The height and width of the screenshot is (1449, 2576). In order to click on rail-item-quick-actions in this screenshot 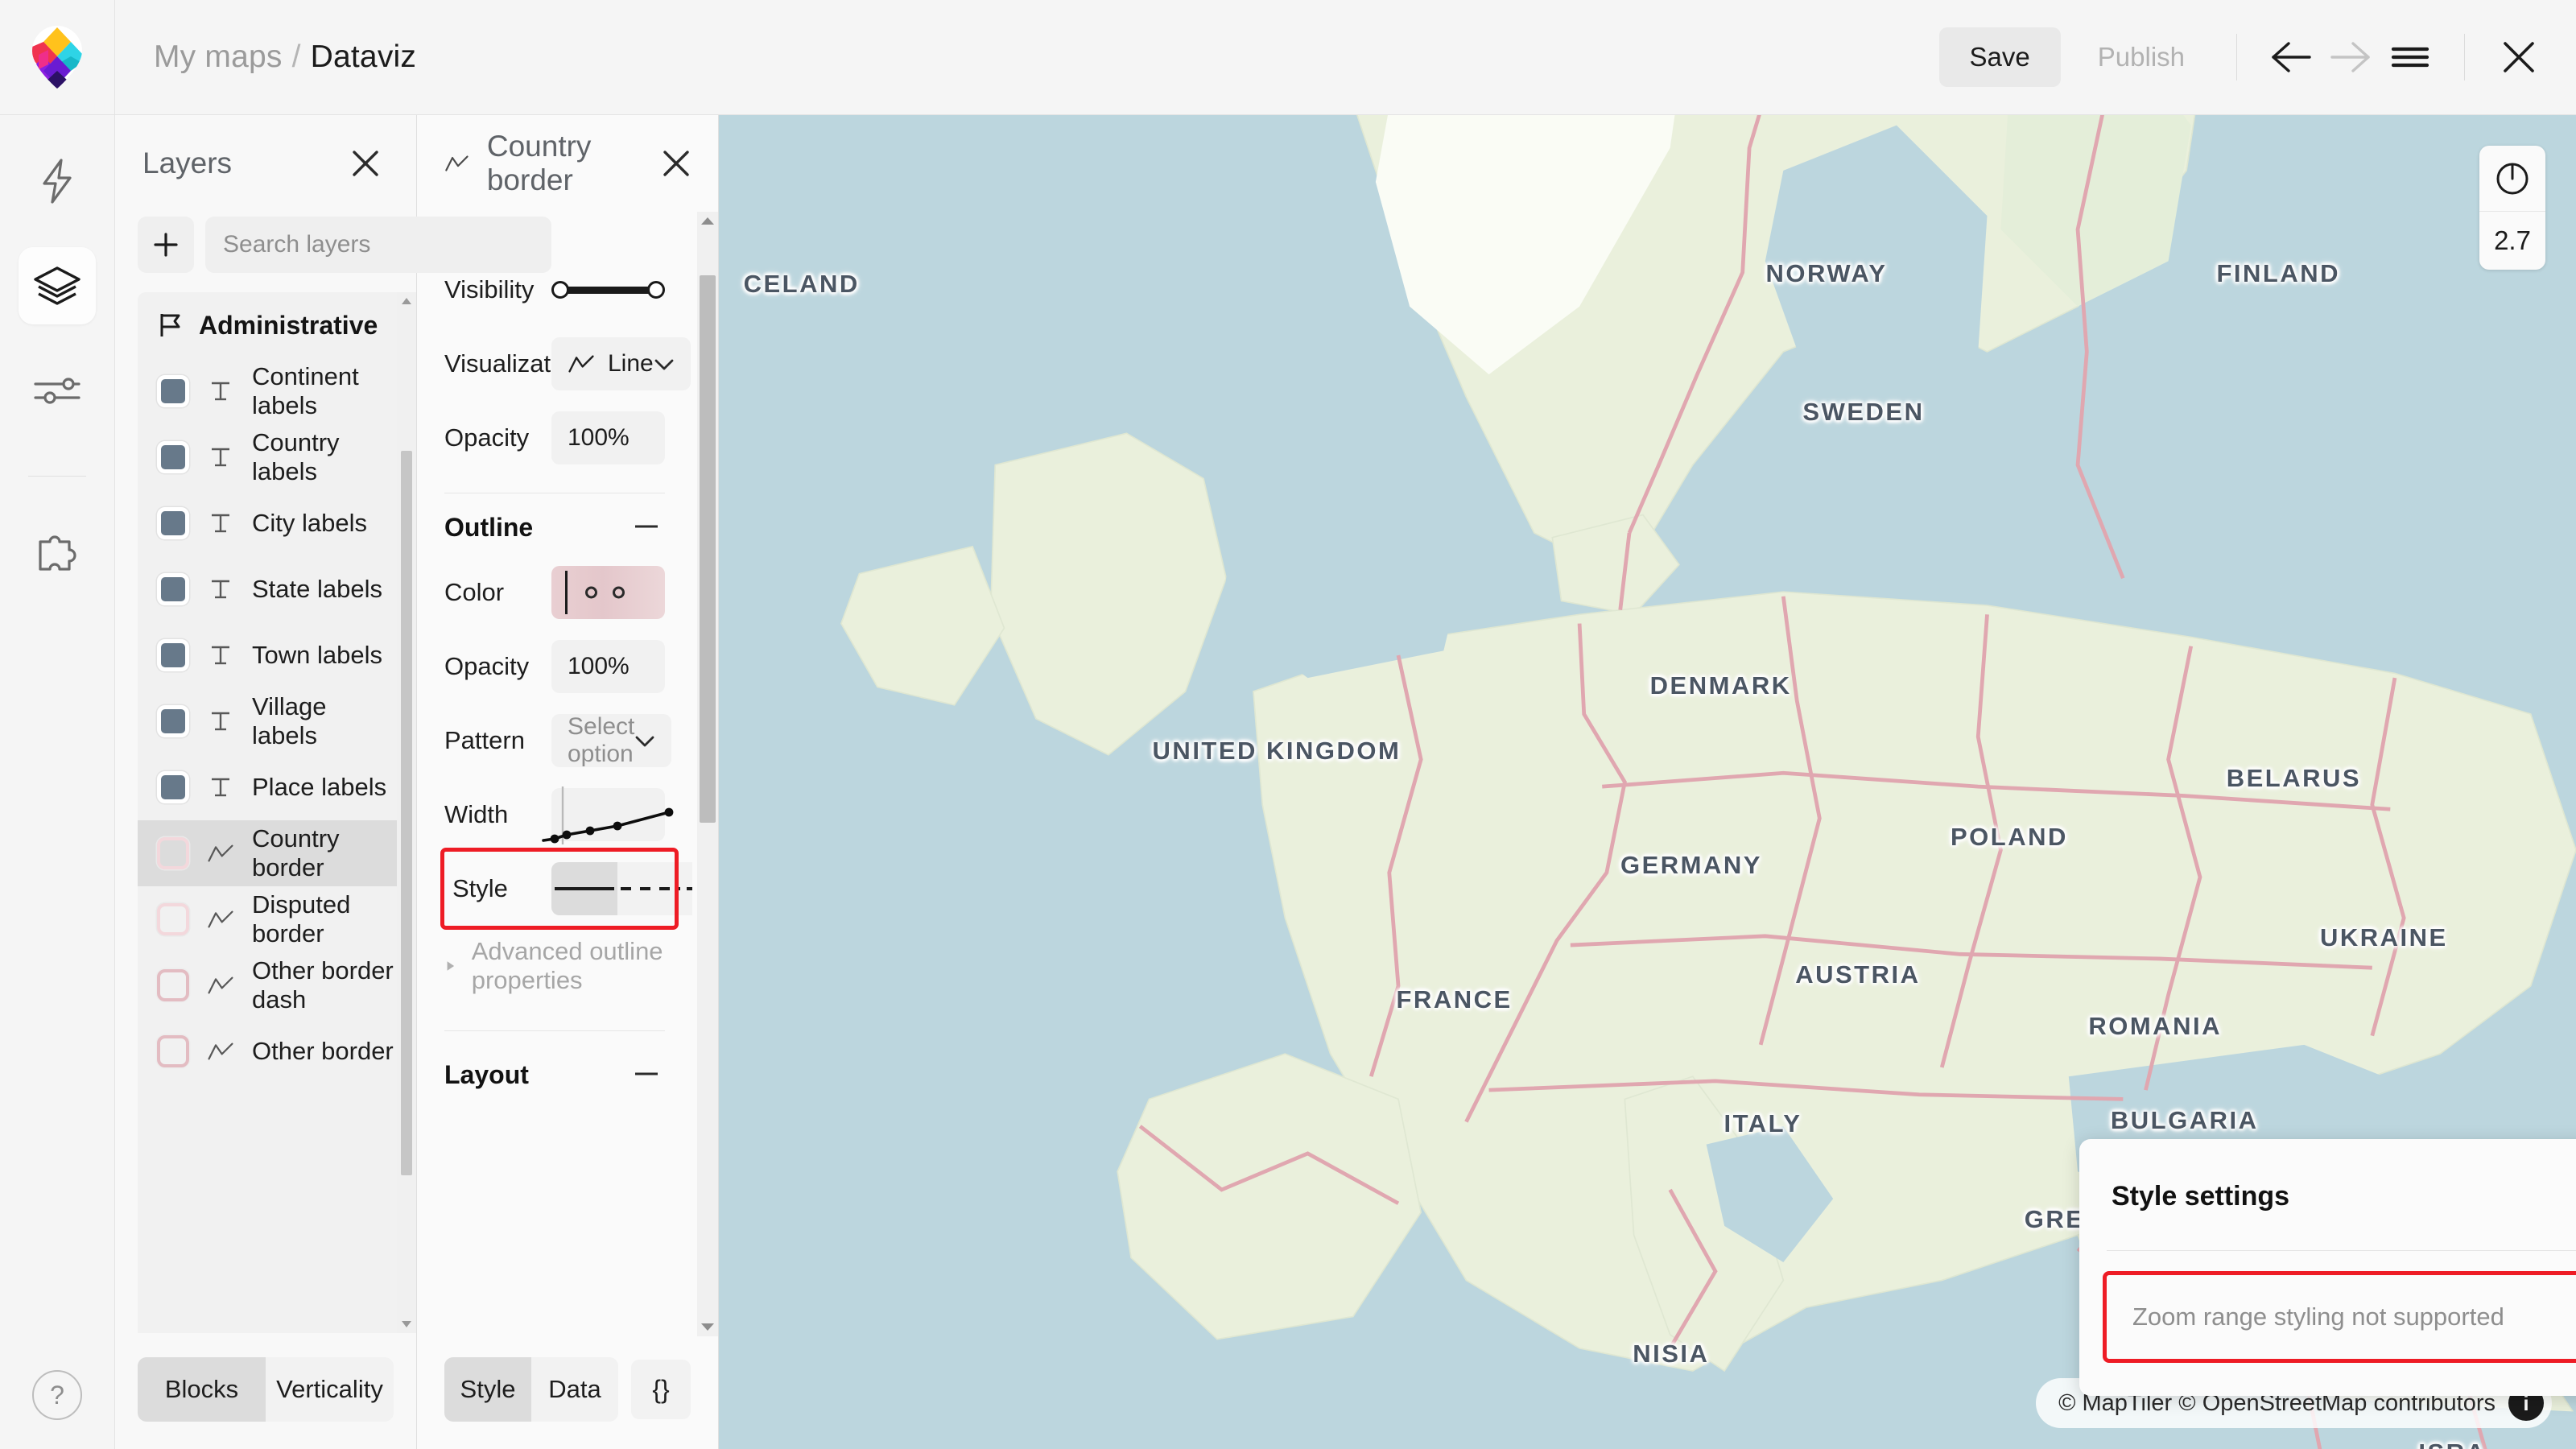, I will do `click(57, 181)`.